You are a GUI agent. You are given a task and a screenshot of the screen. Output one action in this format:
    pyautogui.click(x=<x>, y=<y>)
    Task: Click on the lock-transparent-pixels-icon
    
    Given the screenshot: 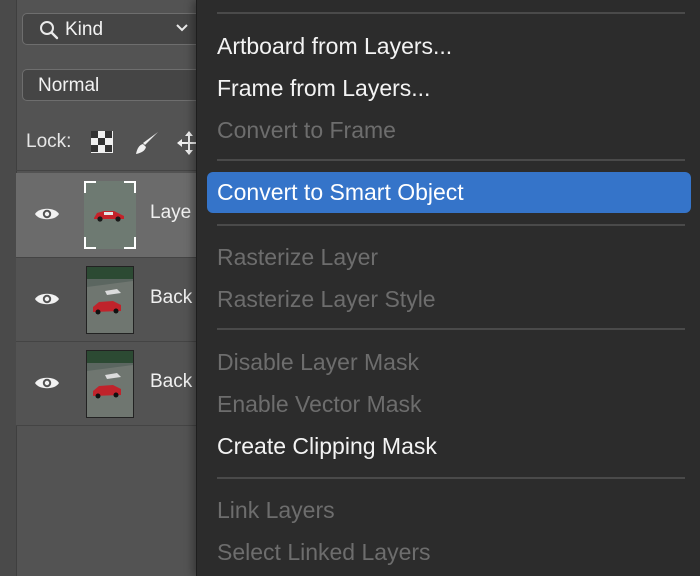 What is the action you would take?
    pyautogui.click(x=102, y=142)
    